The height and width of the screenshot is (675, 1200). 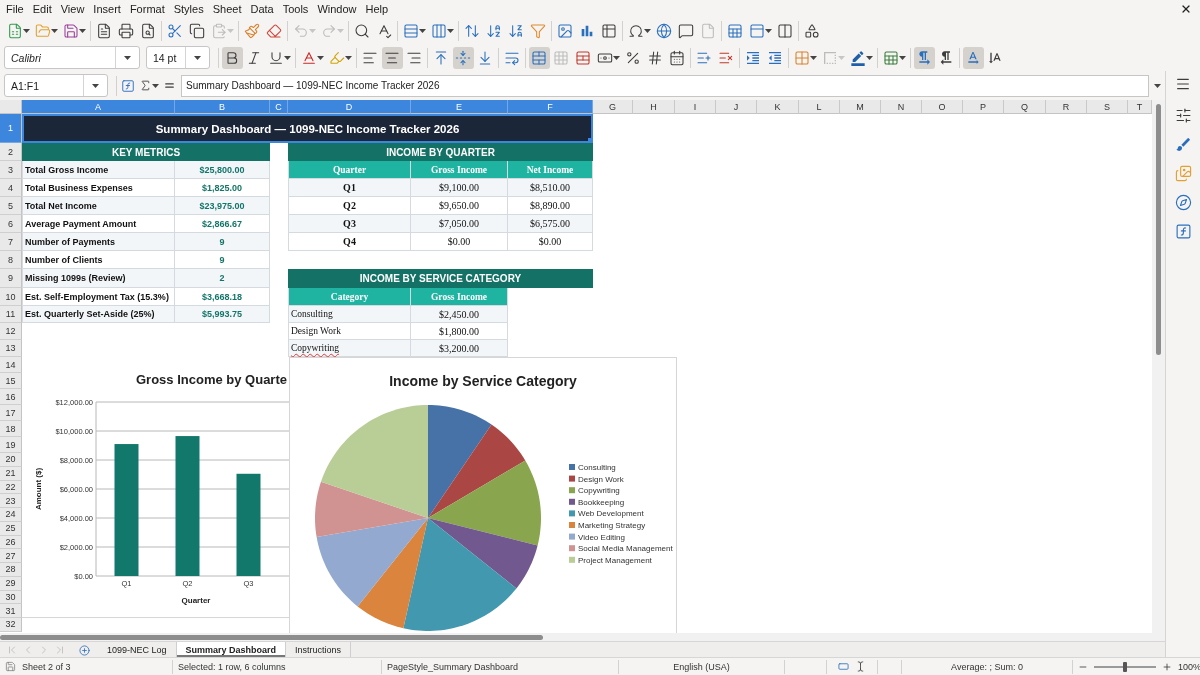 I want to click on add-sheet-button, so click(x=84, y=650).